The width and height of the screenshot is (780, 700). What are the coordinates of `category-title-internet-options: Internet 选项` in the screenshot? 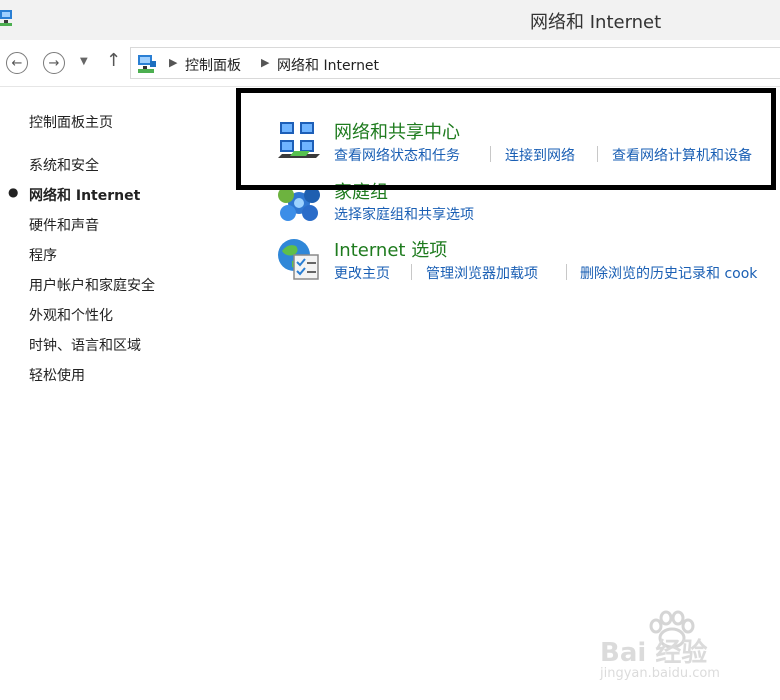 It's located at (390, 249).